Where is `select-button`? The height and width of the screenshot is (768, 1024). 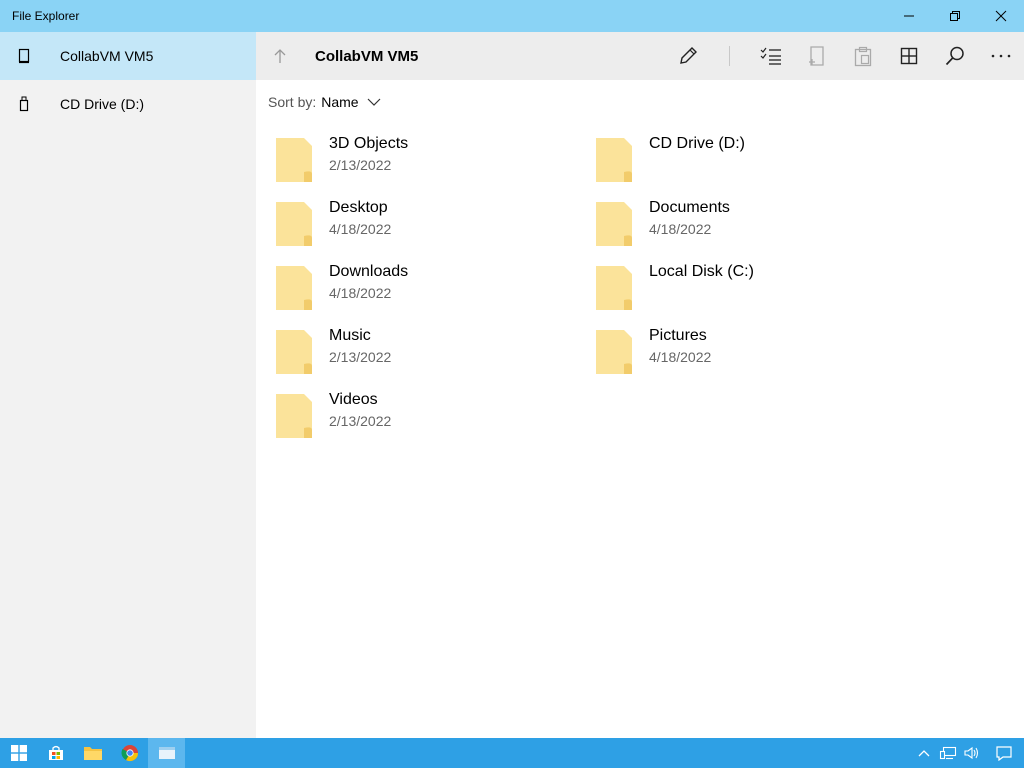 select-button is located at coordinates (771, 56).